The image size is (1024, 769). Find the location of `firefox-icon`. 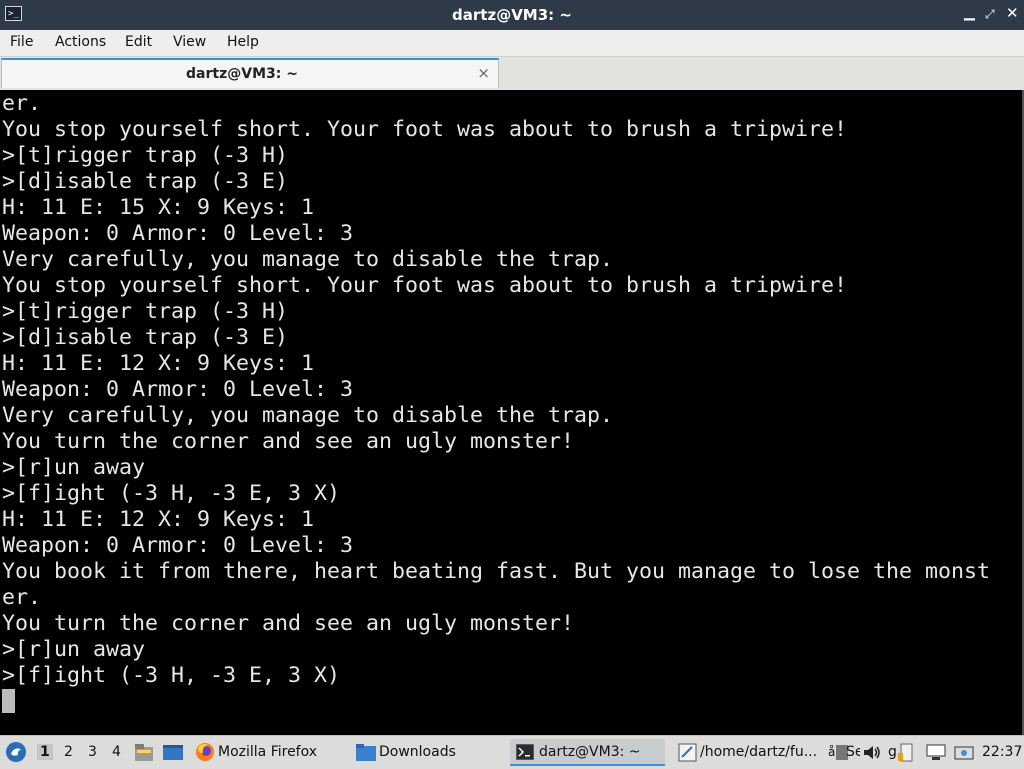

firefox-icon is located at coordinates (205, 752).